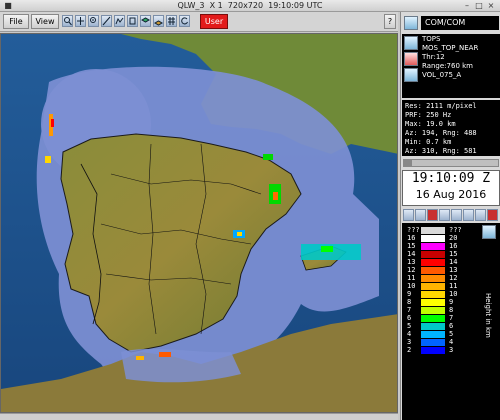 This screenshot has height=420, width=500. Describe the element at coordinates (447, 326) in the screenshot. I see `legend-row: 56` at that location.